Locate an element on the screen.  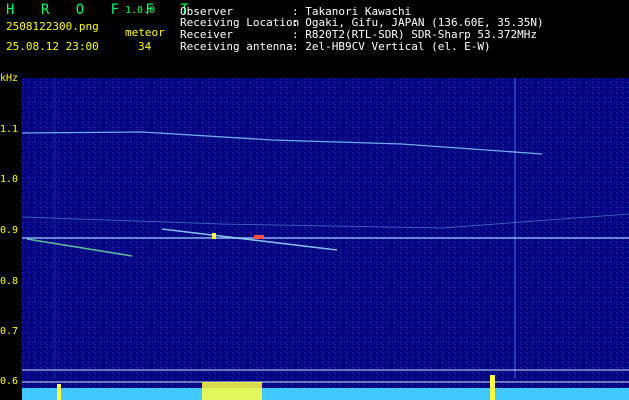
receiver-value: : R820T2(RTL-SDR) SDR-Sharp 53.372MHz is located at coordinates (415, 34).